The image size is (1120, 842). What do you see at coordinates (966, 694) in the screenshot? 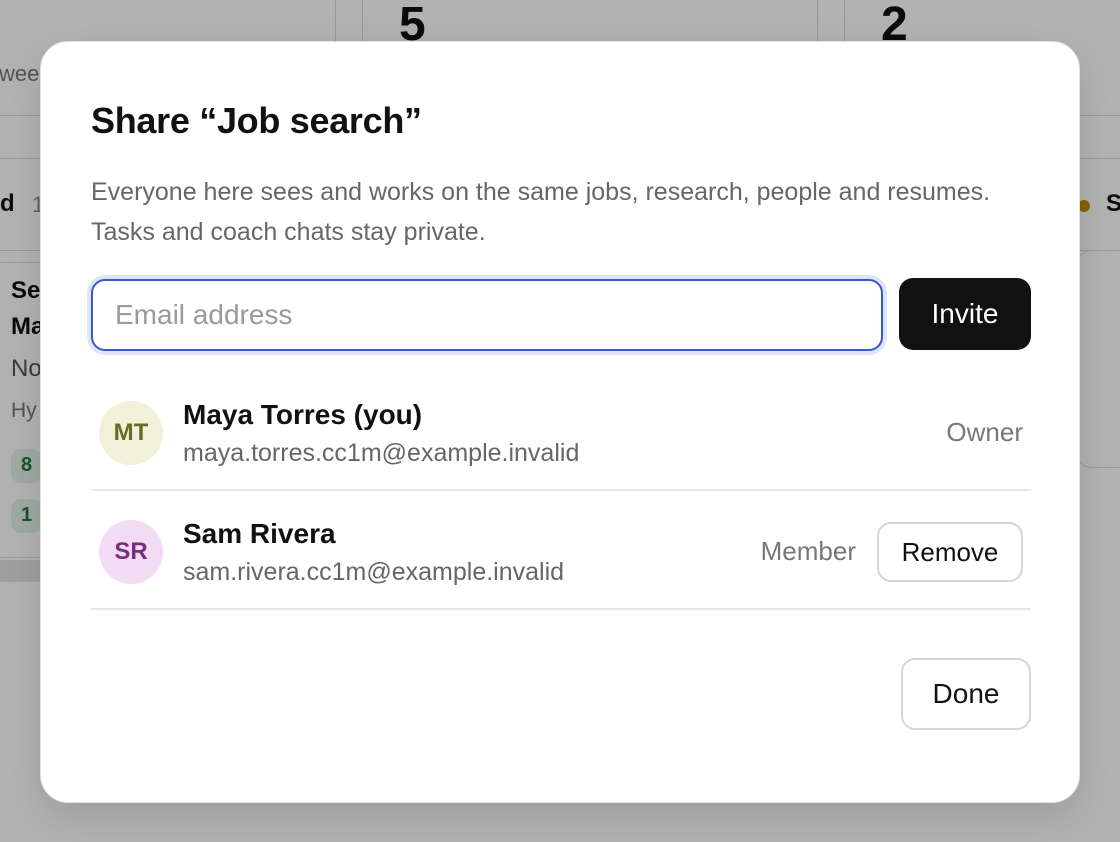
I see `done-button: Done` at bounding box center [966, 694].